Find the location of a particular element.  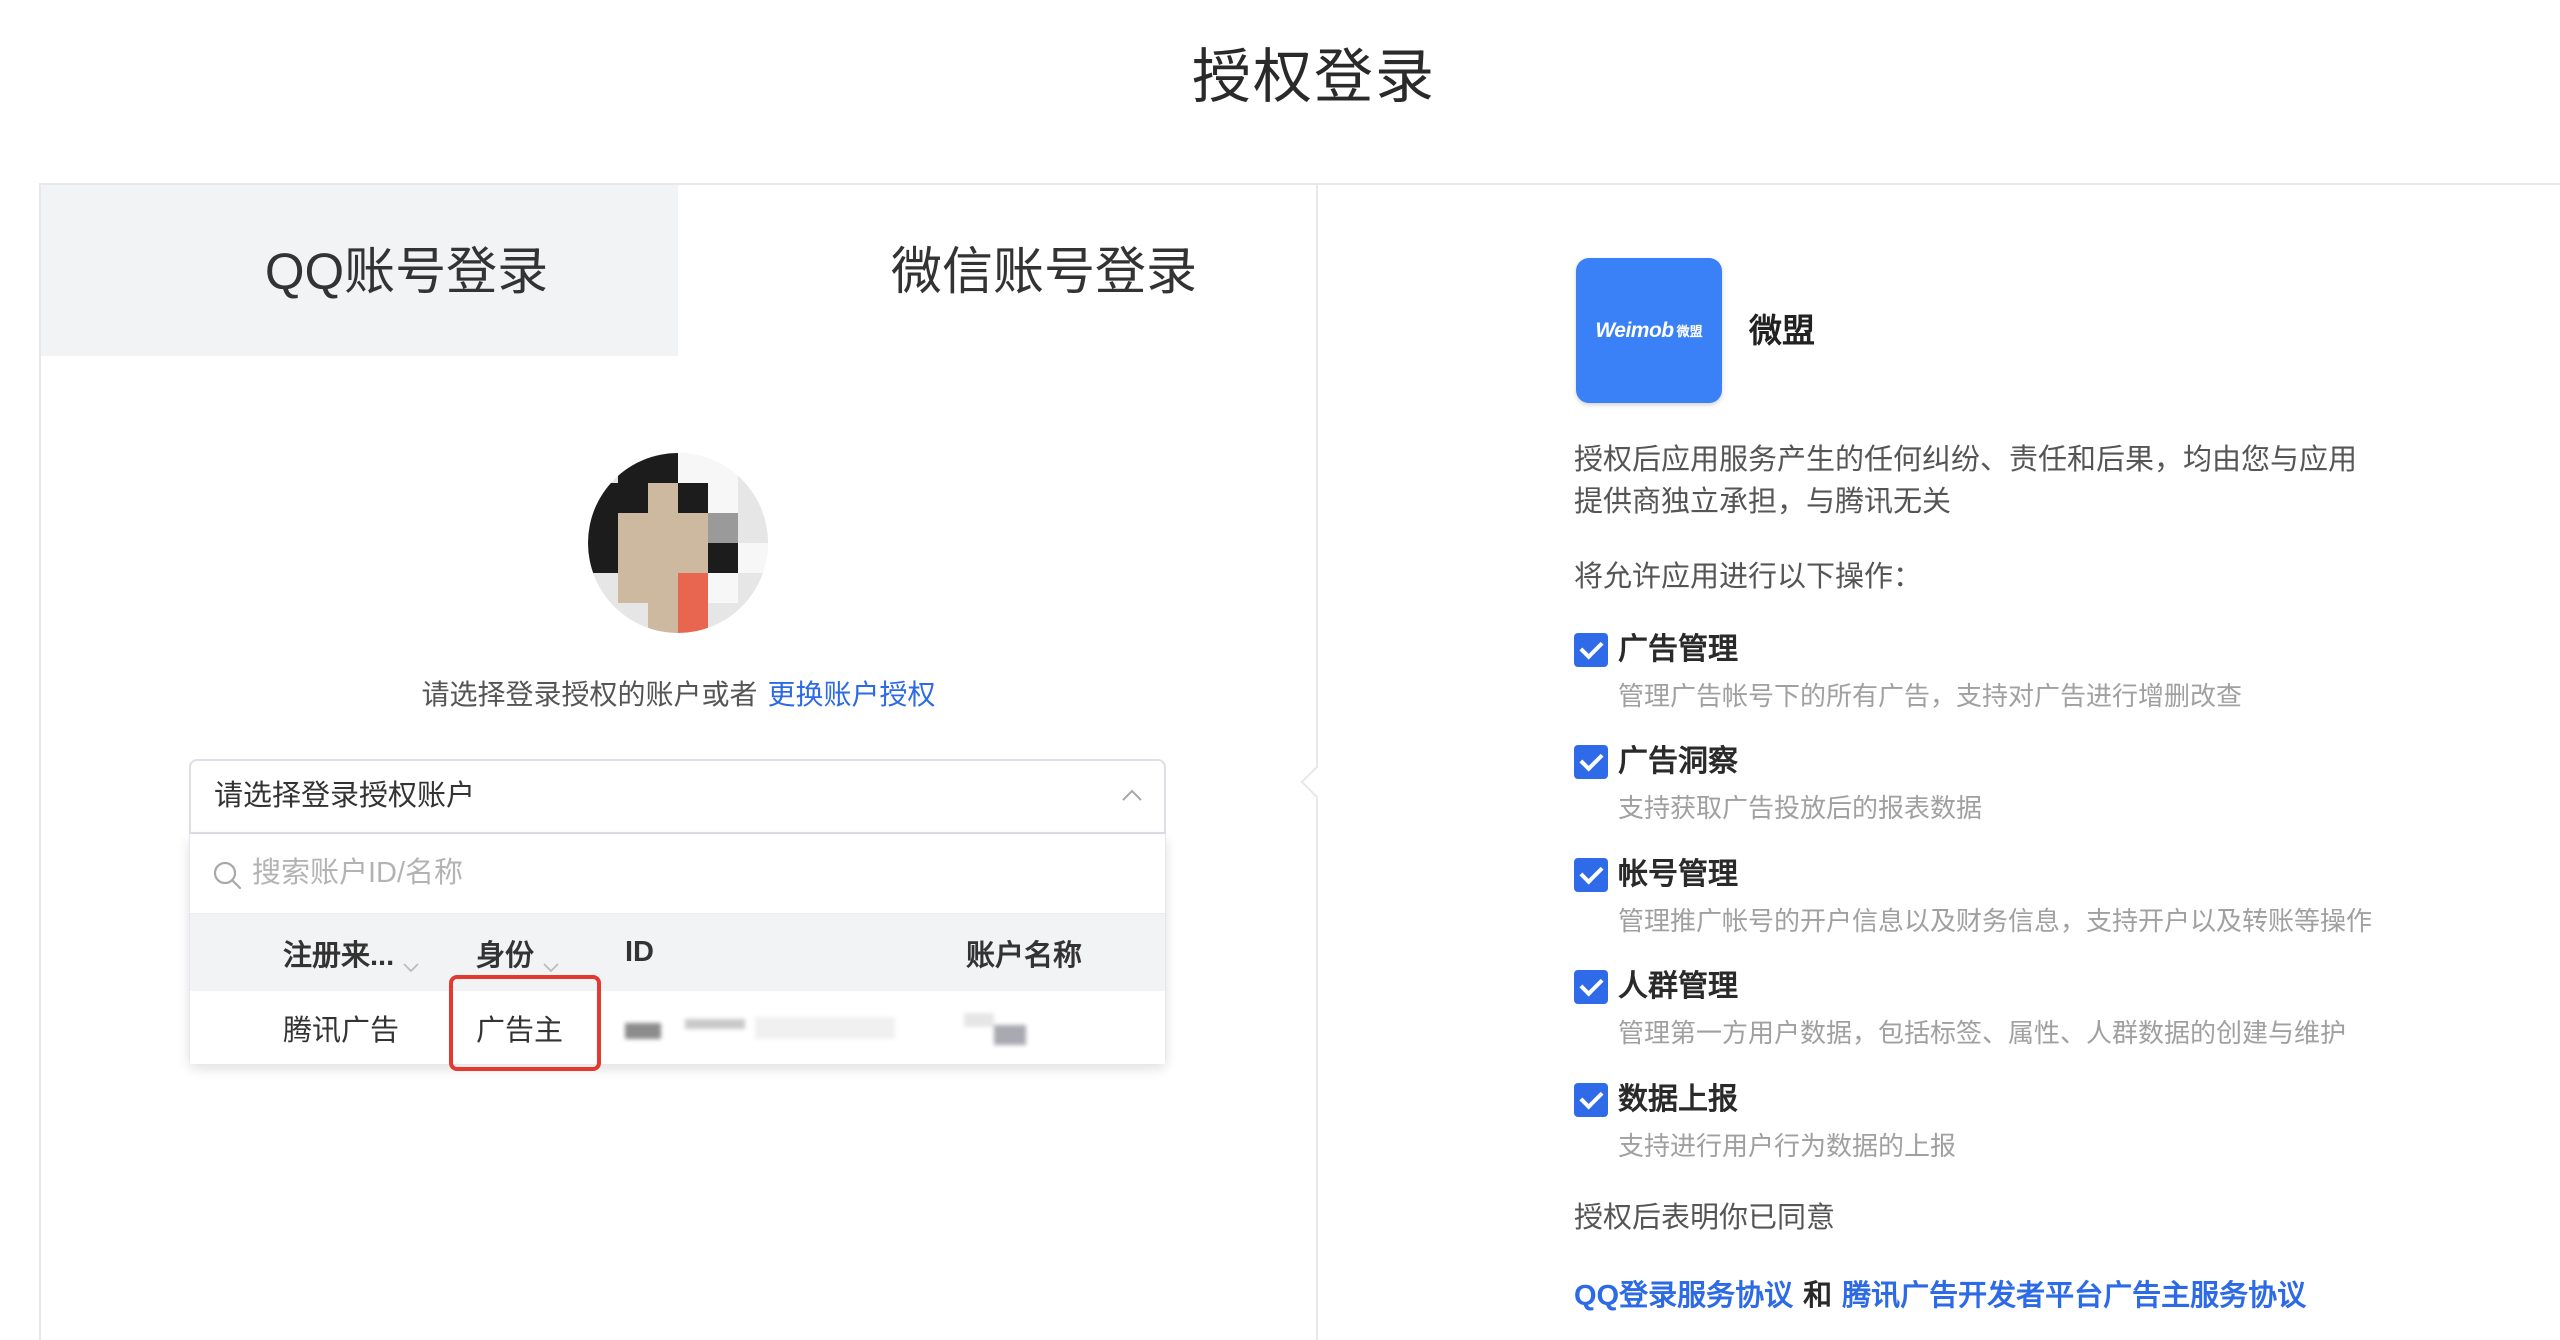

account-prompt-text: 请选择登录授权的账户或者 is located at coordinates (589, 694).